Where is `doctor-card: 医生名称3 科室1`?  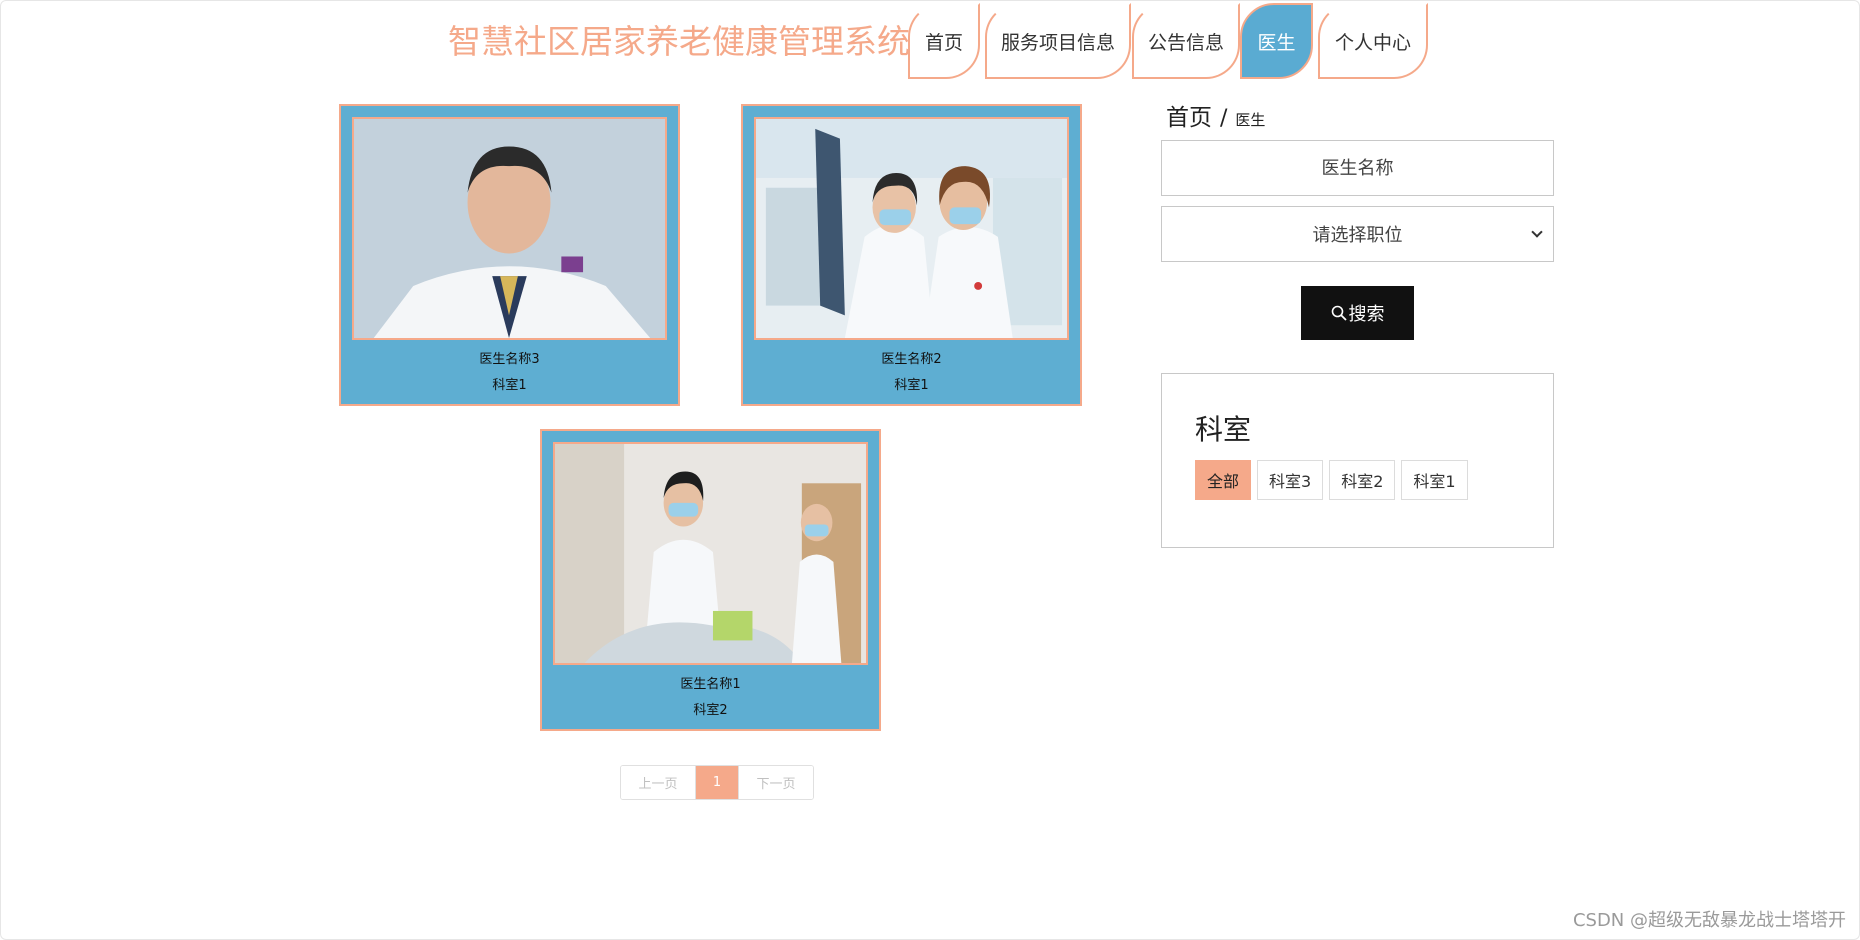
doctor-card: 医生名称3 科室1 is located at coordinates (509, 255).